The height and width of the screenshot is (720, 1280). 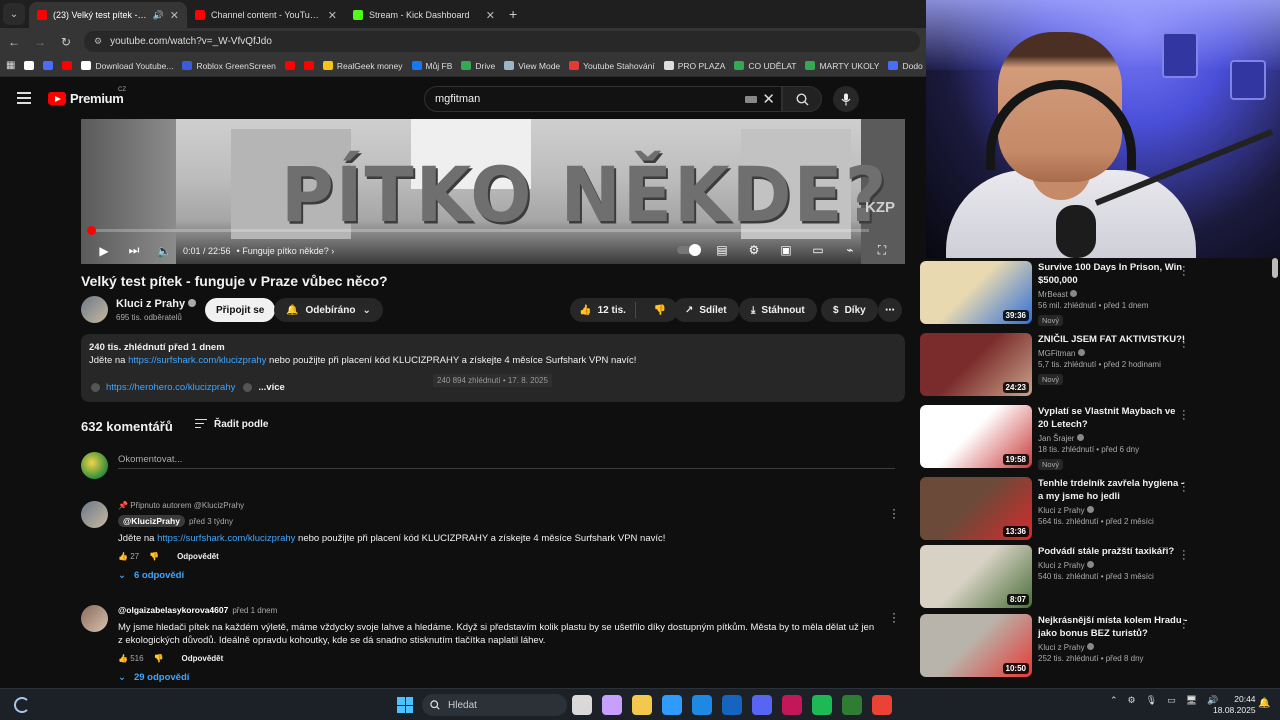 What do you see at coordinates (612, 66) in the screenshot?
I see `bookmark-item: Youtube Stahování` at bounding box center [612, 66].